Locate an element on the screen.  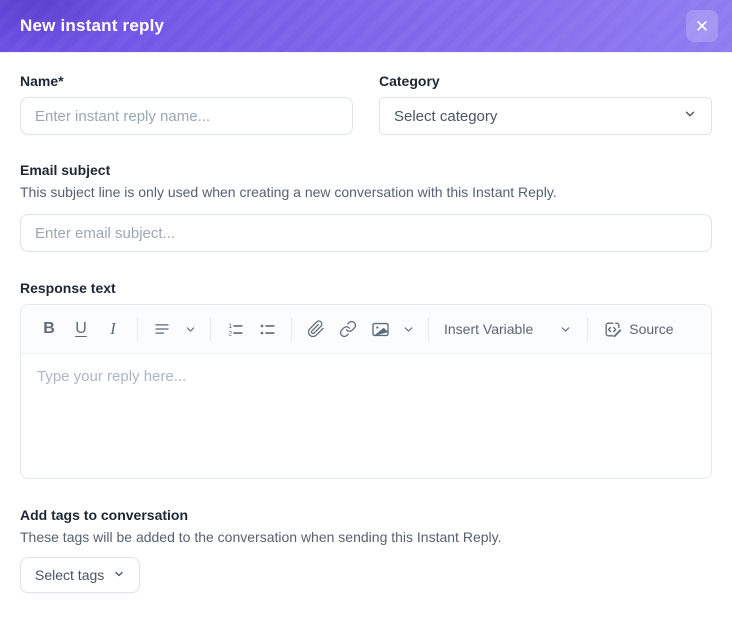
ordered-list-button: 1 2 is located at coordinates (235, 329).